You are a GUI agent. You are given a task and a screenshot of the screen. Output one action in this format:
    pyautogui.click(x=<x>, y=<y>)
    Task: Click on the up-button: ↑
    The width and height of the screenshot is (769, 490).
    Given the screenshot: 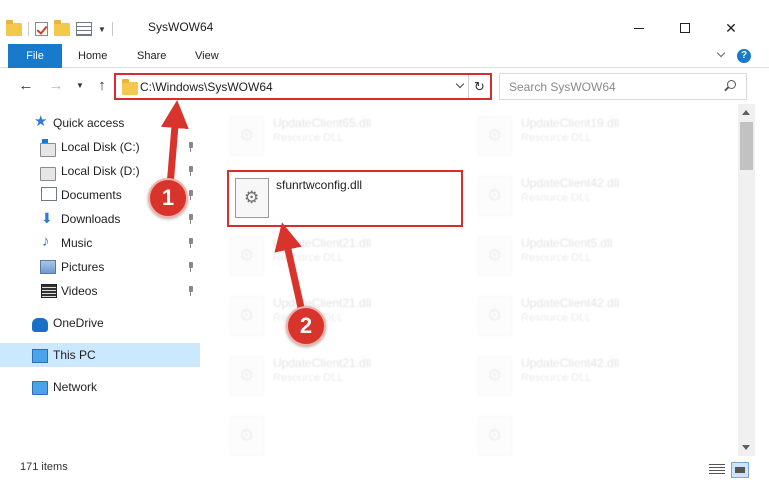 What is the action you would take?
    pyautogui.click(x=102, y=86)
    